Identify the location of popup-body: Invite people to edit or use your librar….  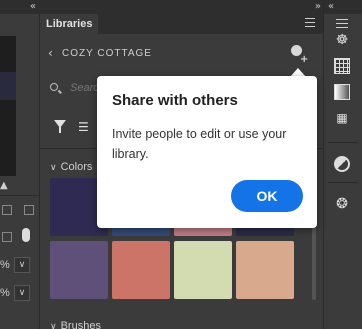
(199, 144).